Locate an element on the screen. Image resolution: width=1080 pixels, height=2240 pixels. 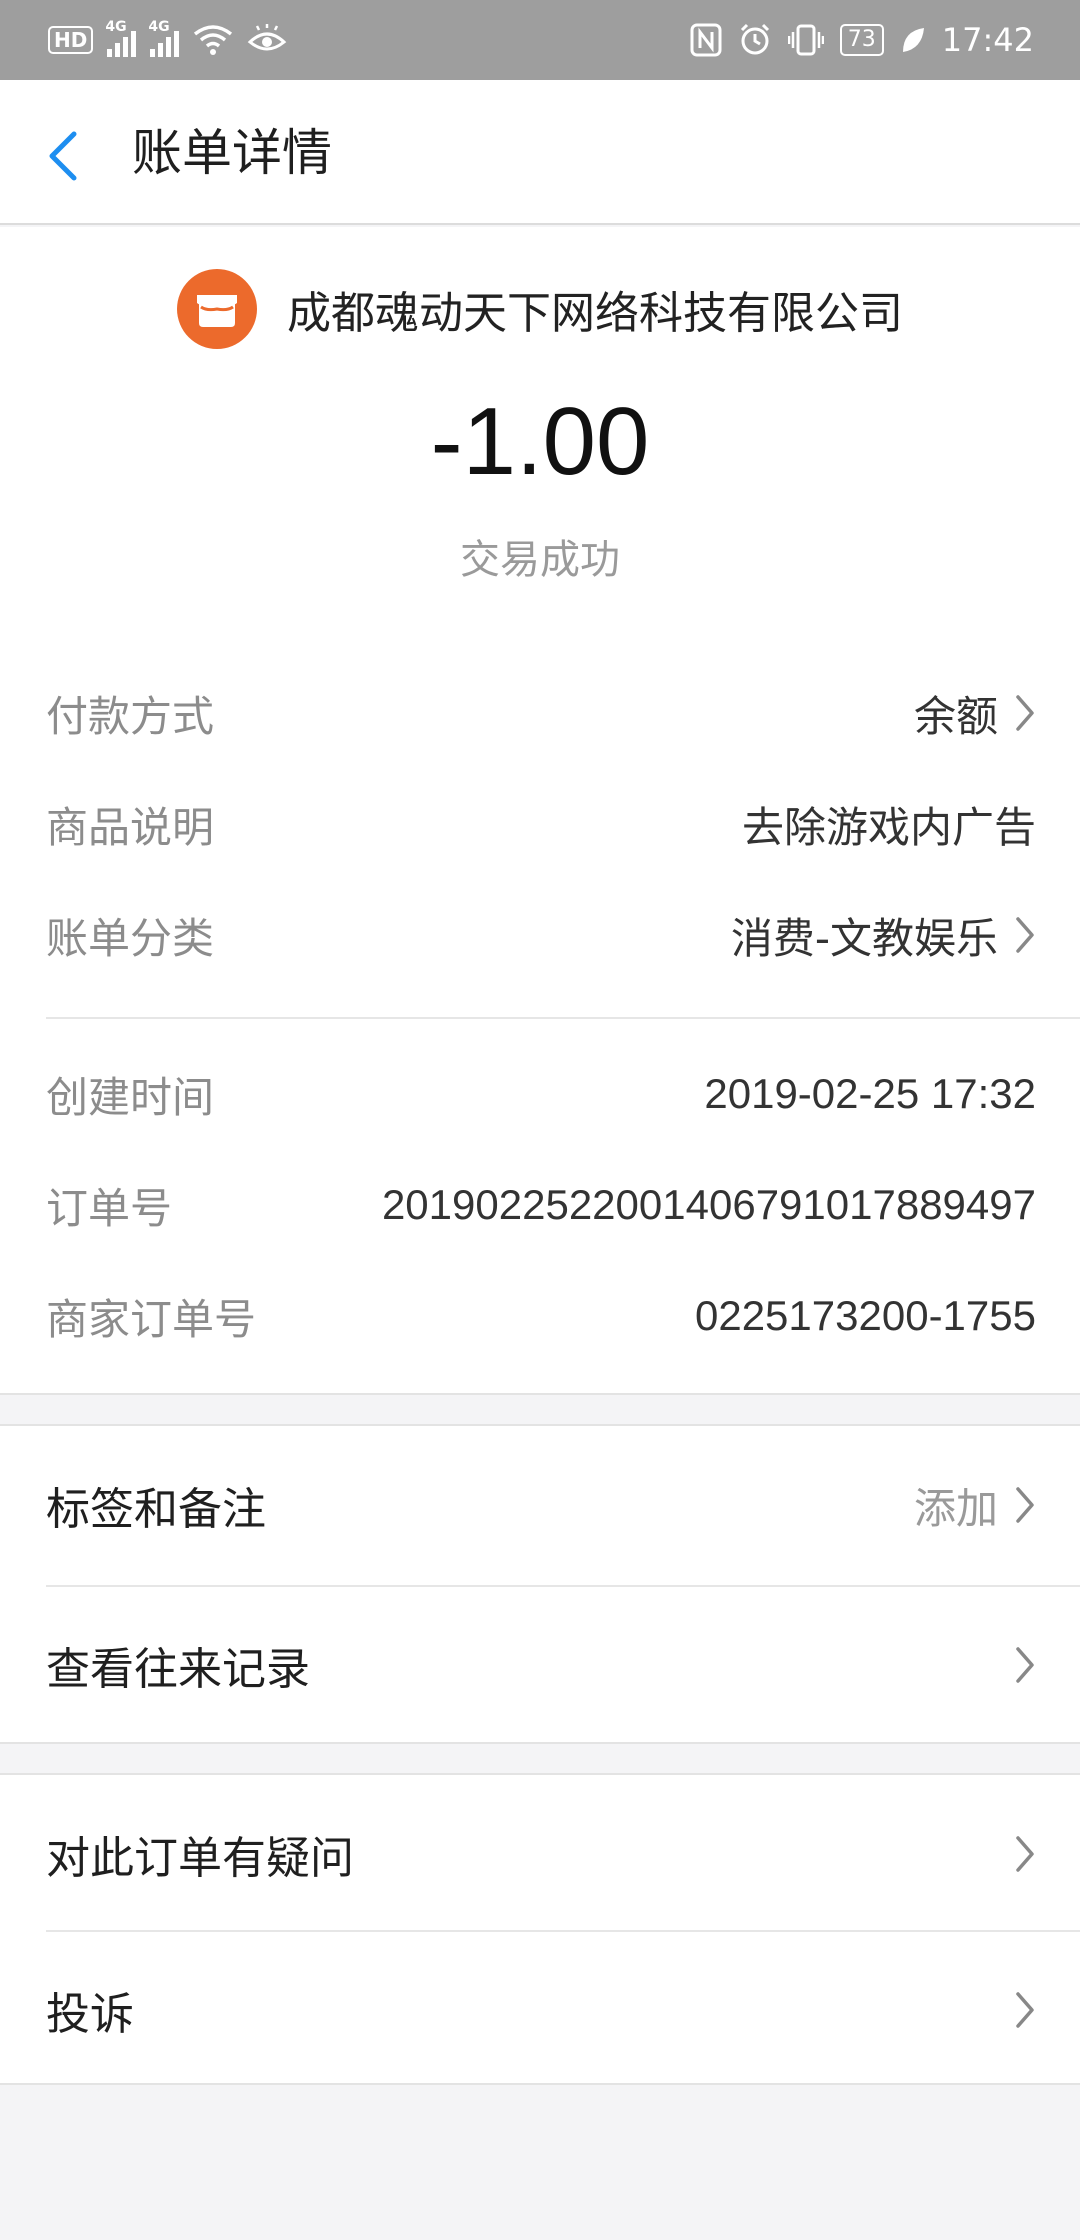
history-right is located at coordinates (1017, 1665).